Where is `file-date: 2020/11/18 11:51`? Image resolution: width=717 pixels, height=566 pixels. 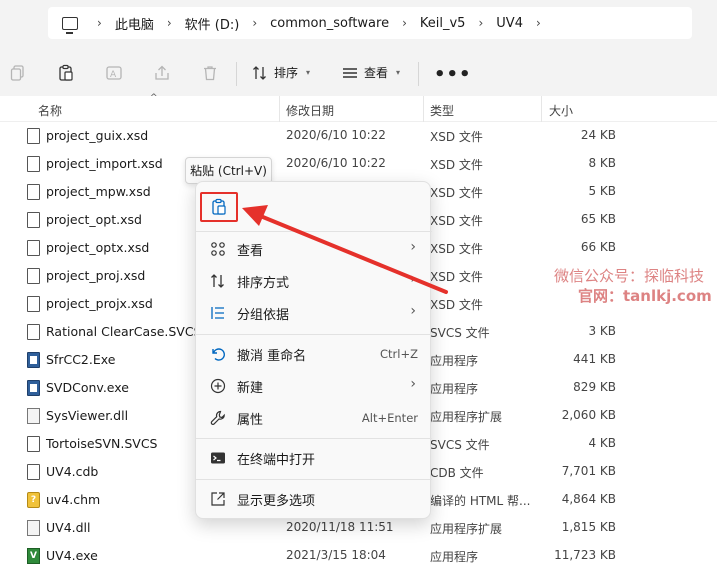 file-date: 2020/11/18 11:51 is located at coordinates (340, 527).